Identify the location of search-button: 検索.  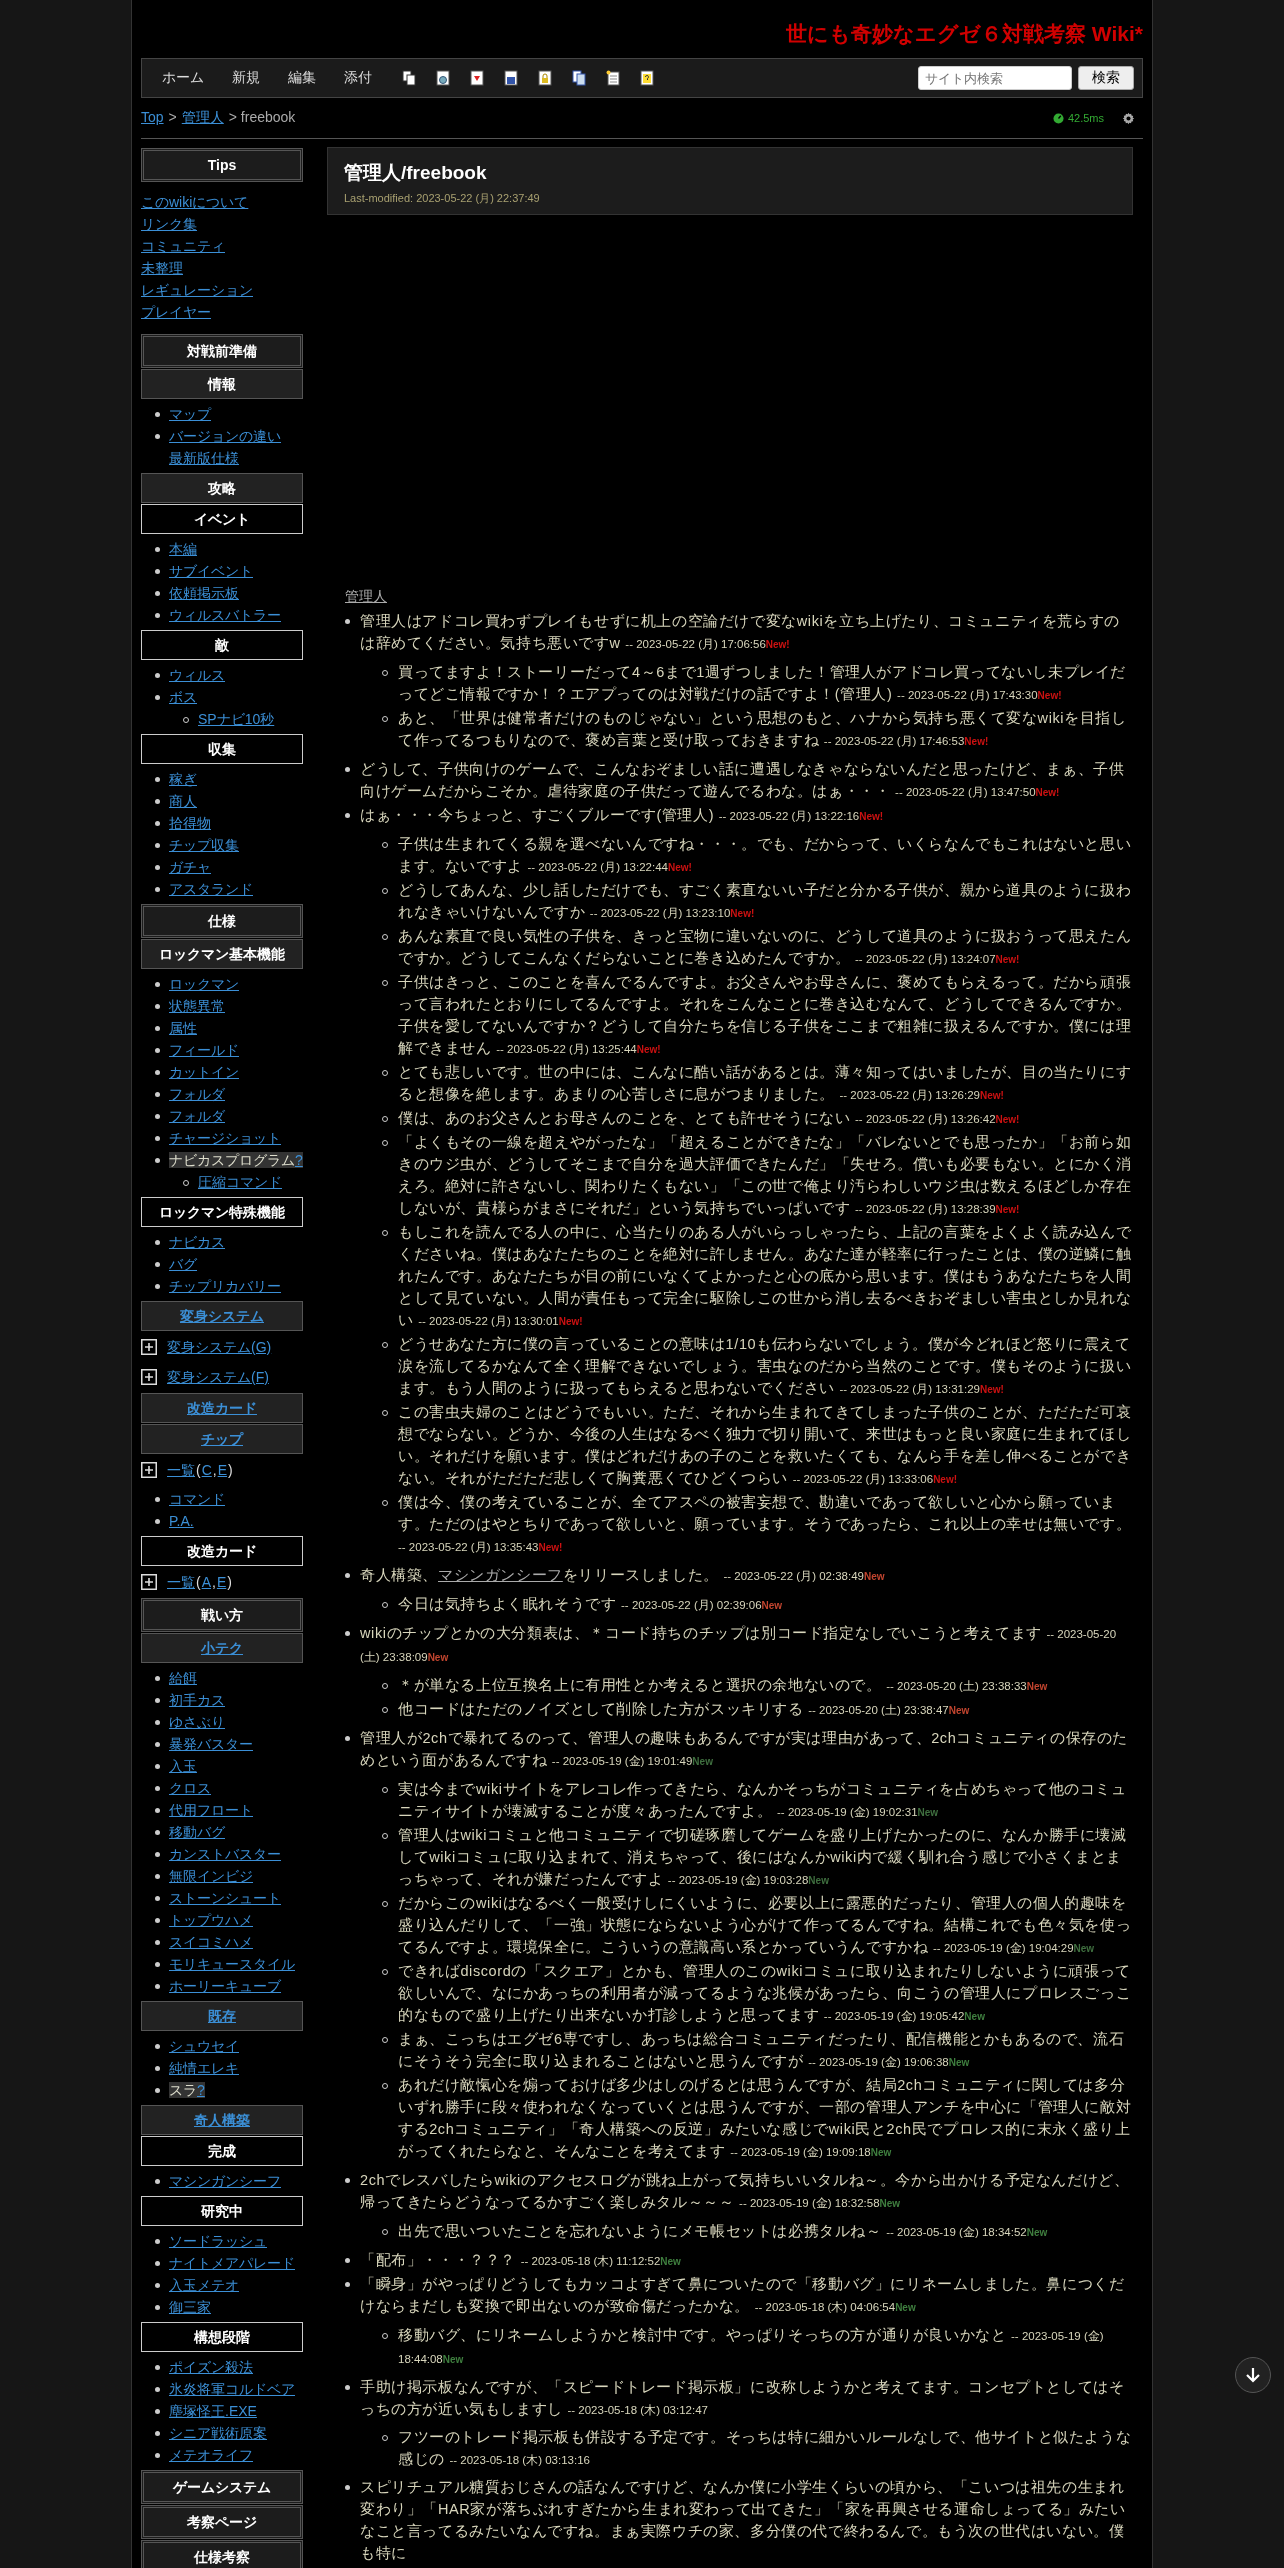
(1106, 78).